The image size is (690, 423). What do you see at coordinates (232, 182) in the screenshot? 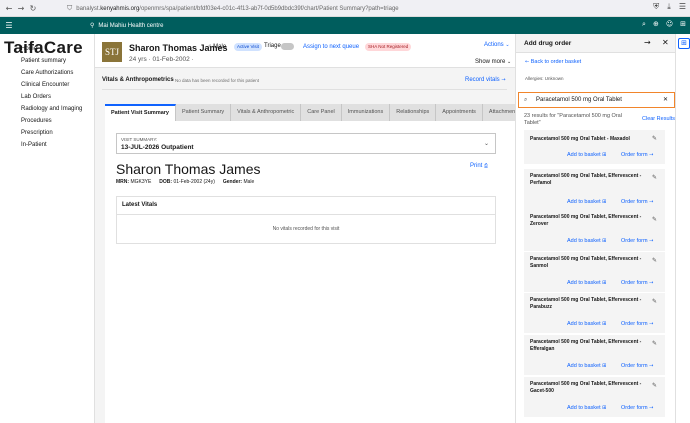
I see `gender-label: Gender:` at bounding box center [232, 182].